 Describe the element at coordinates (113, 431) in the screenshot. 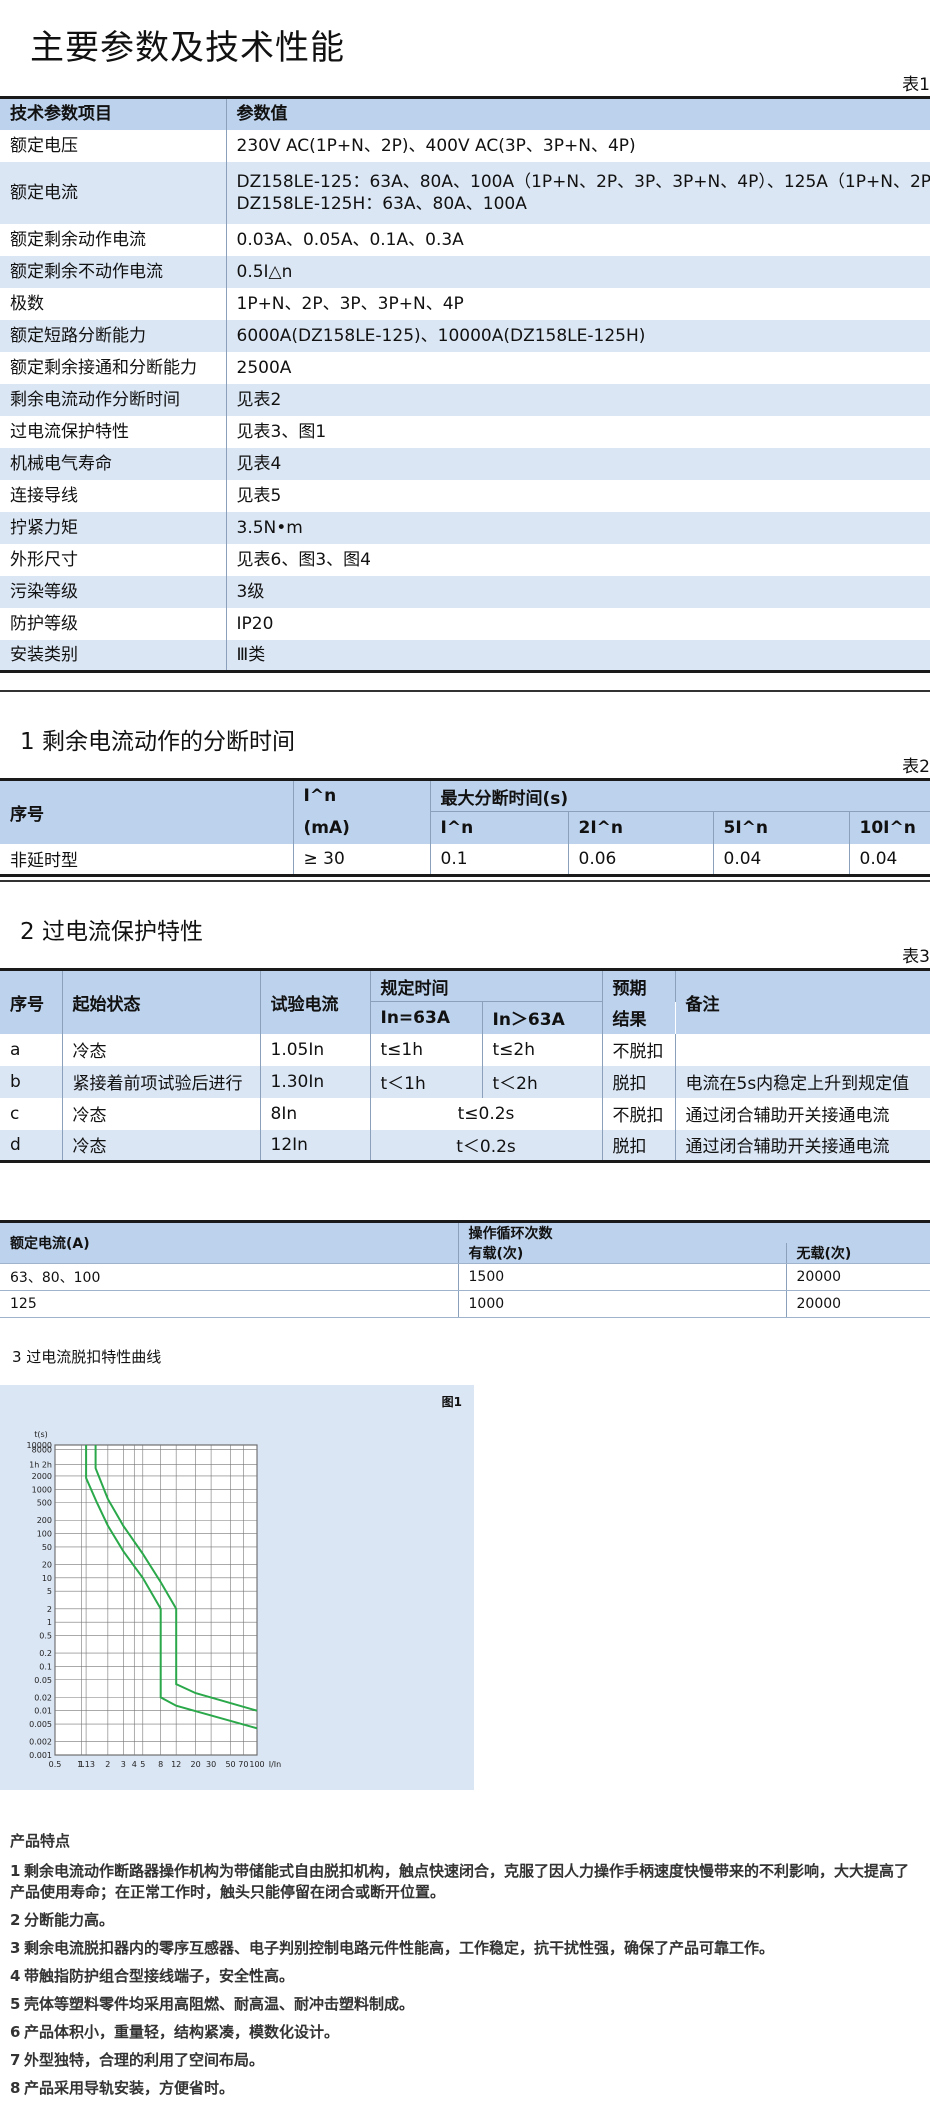

I see `t1-param-name: 过电流保护特性` at that location.